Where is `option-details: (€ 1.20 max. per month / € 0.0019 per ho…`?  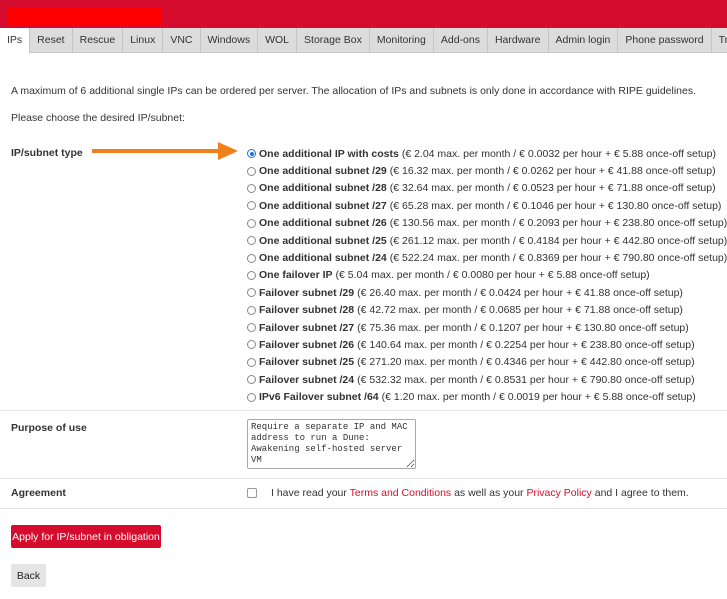
option-details: (€ 1.20 max. per month / € 0.0019 per ho… is located at coordinates (538, 397).